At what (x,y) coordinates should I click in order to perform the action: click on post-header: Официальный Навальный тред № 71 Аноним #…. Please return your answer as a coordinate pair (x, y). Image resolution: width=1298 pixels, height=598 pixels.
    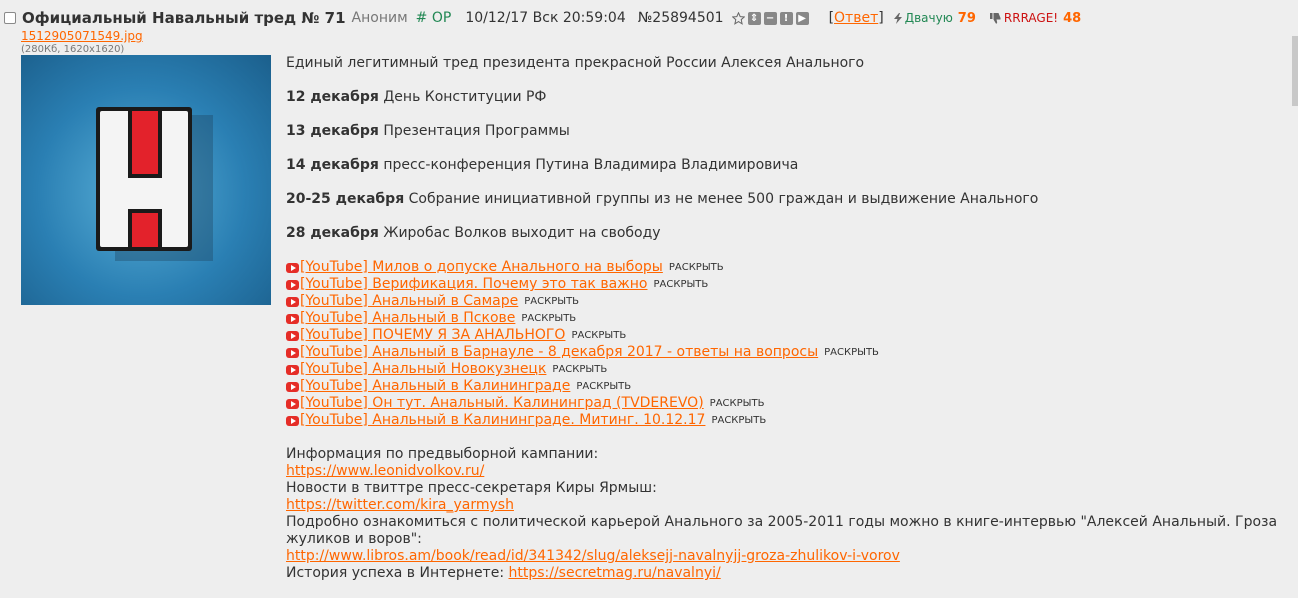
    Looking at the image, I should click on (542, 18).